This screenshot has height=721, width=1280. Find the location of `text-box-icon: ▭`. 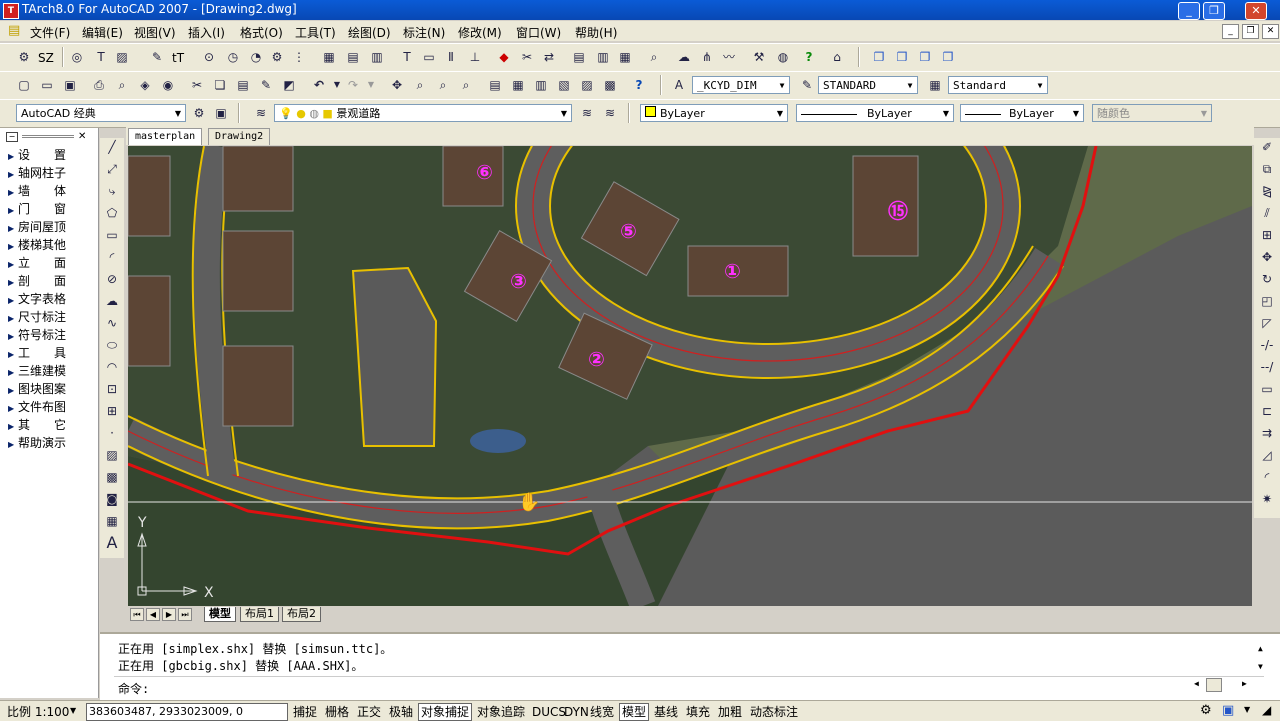

text-box-icon: ▭ is located at coordinates (429, 57).